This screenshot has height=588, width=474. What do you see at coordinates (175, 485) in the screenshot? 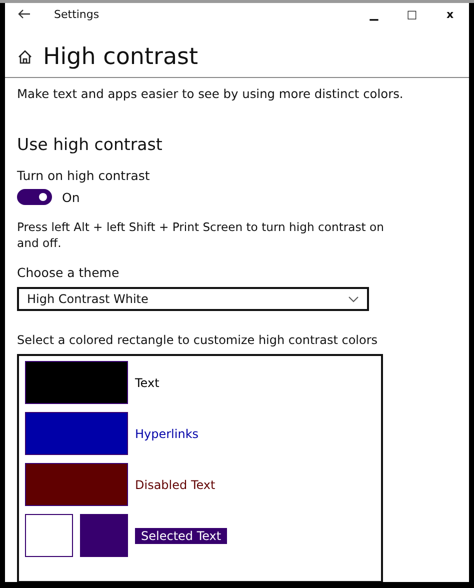
I see `color-label: Disabled Text` at bounding box center [175, 485].